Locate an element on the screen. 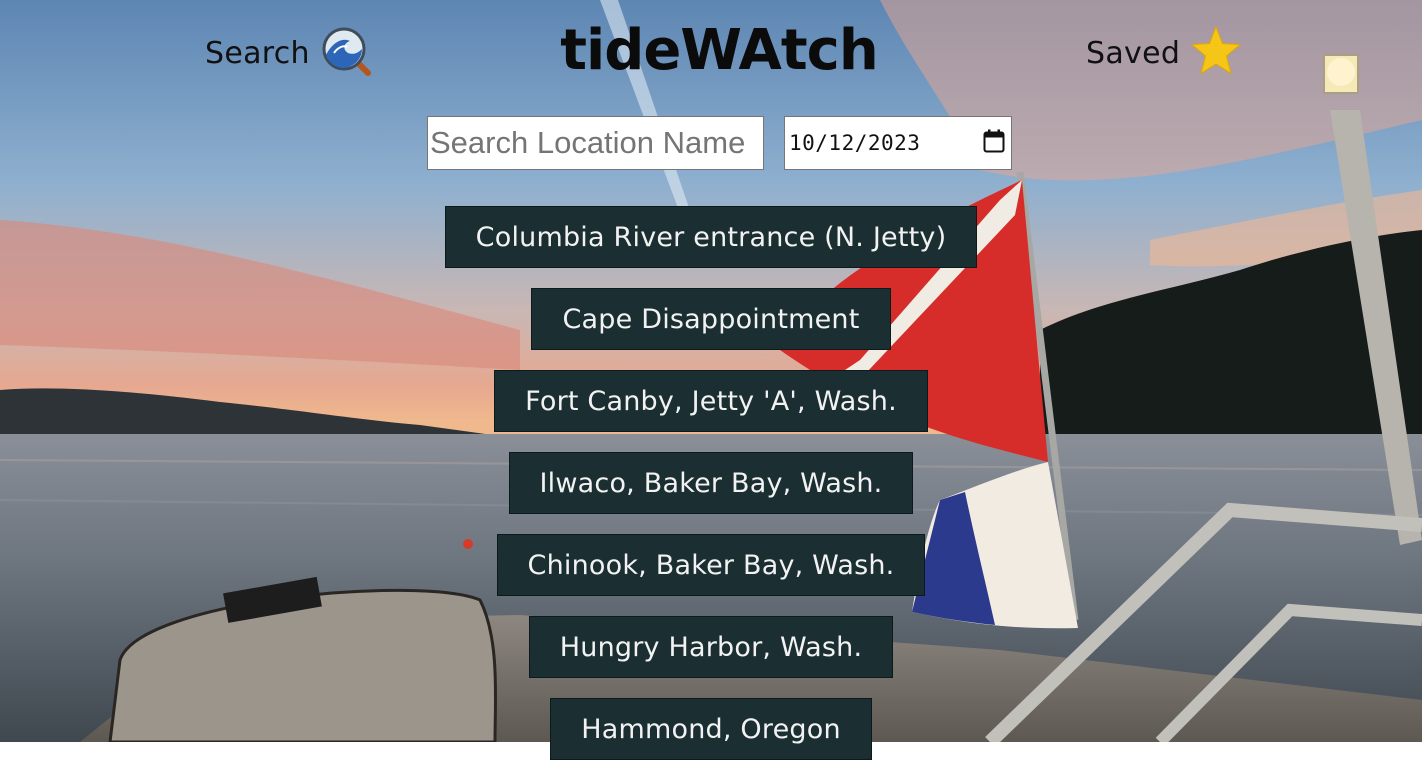  search-input is located at coordinates (595, 143).